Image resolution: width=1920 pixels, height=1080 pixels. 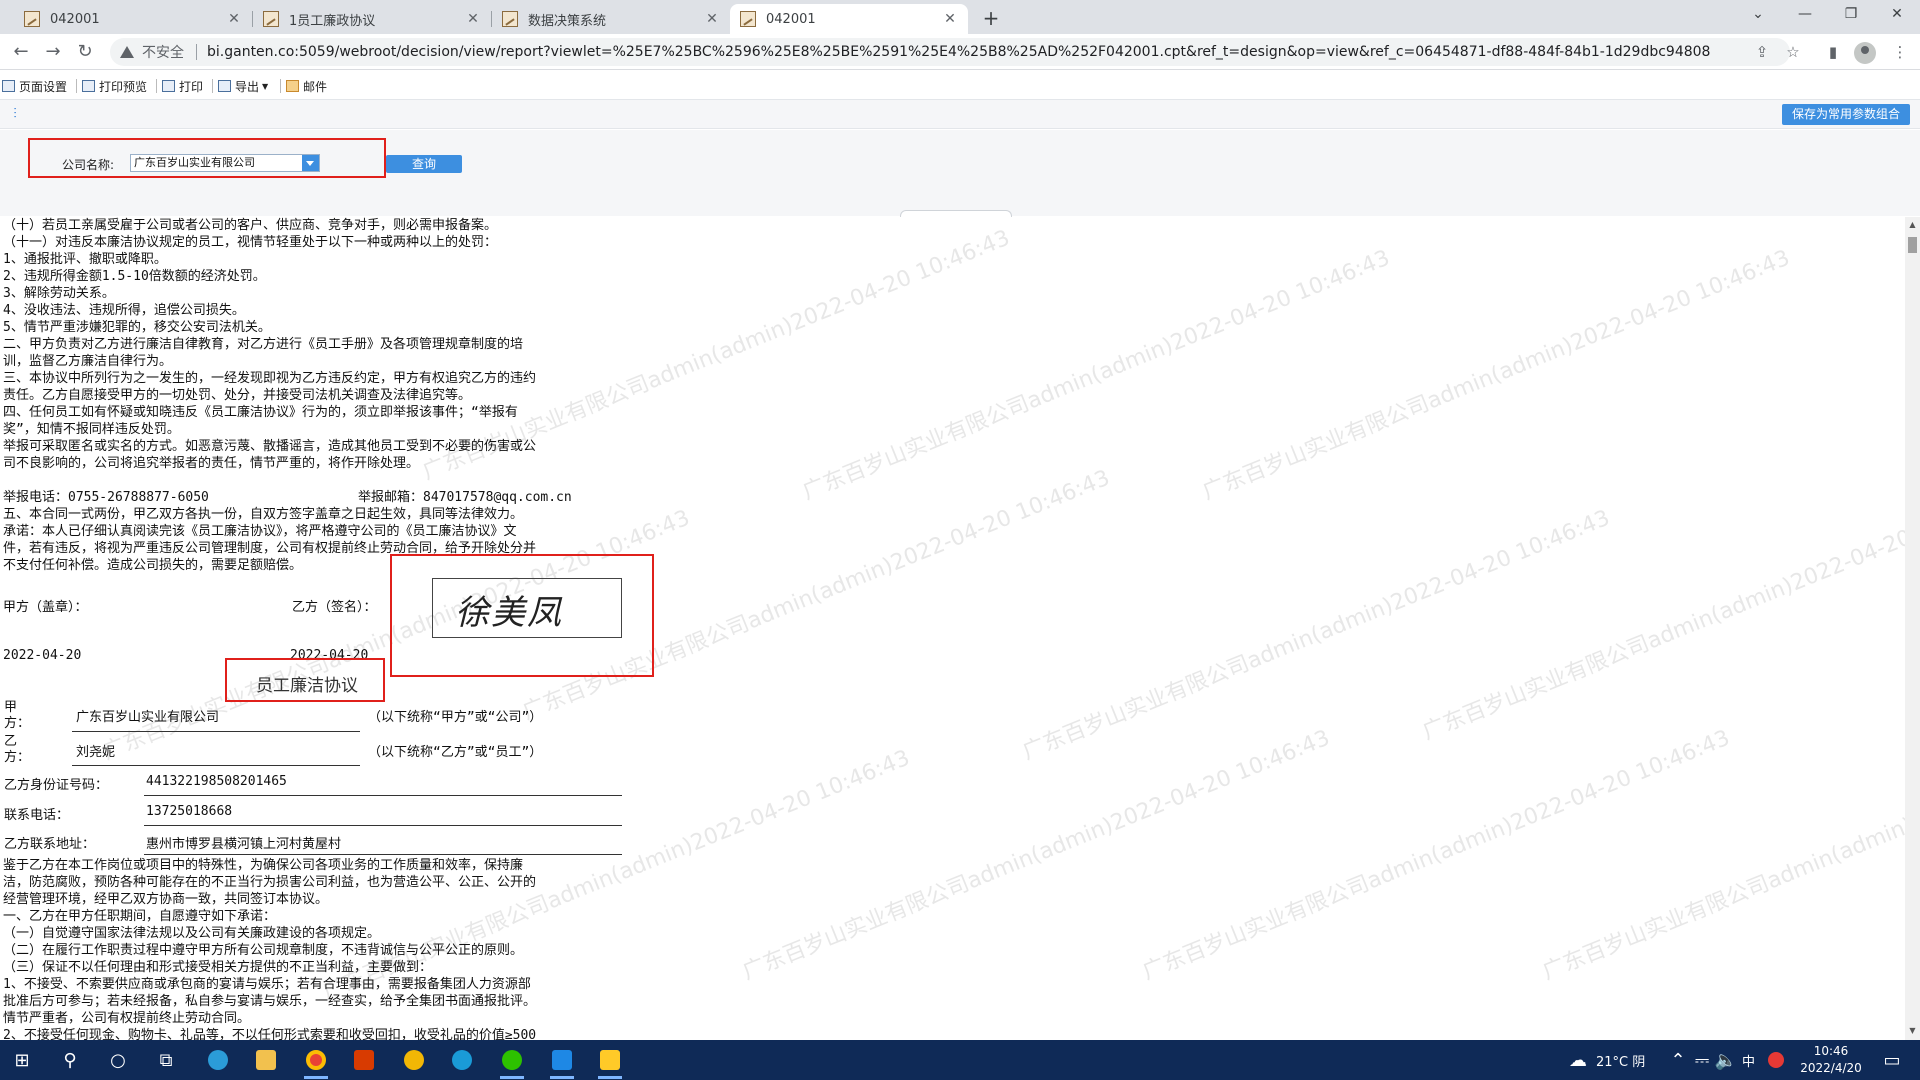 What do you see at coordinates (1846, 114) in the screenshot?
I see `save-param-combo-button: 保存为常用参数组合` at bounding box center [1846, 114].